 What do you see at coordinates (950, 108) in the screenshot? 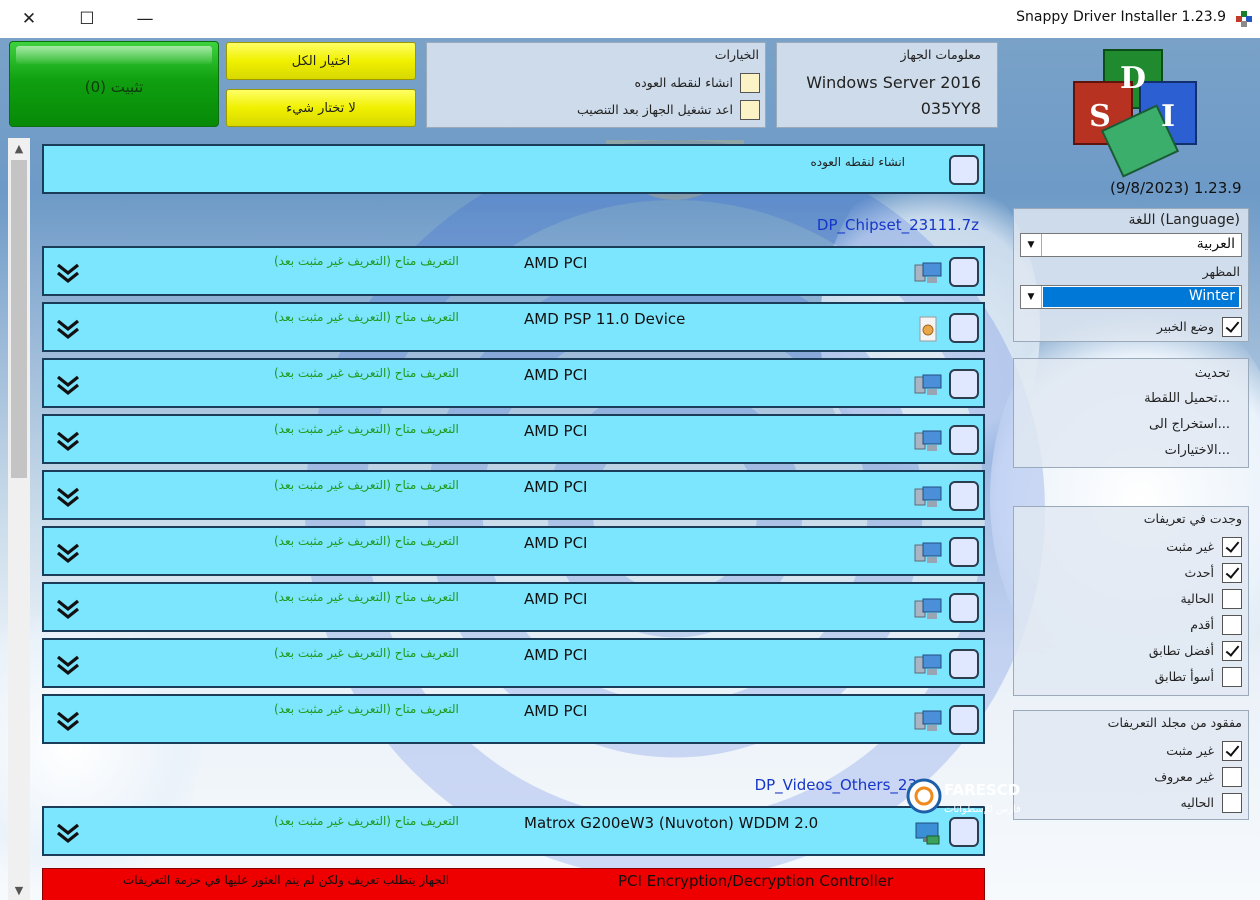
I see `device-model: 035YY8` at bounding box center [950, 108].